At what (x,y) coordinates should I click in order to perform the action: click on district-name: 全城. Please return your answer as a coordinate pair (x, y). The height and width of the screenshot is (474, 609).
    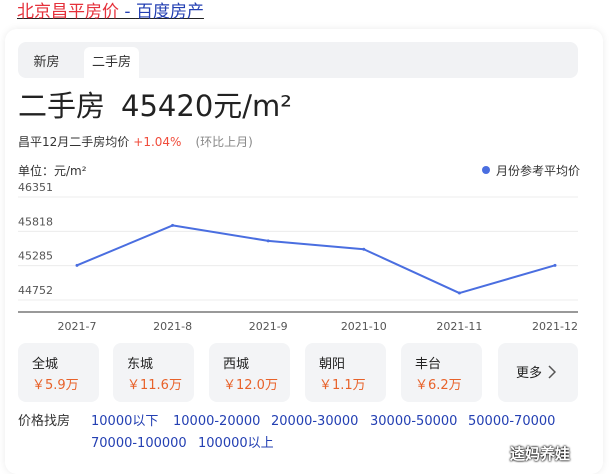
    Looking at the image, I should click on (45, 364).